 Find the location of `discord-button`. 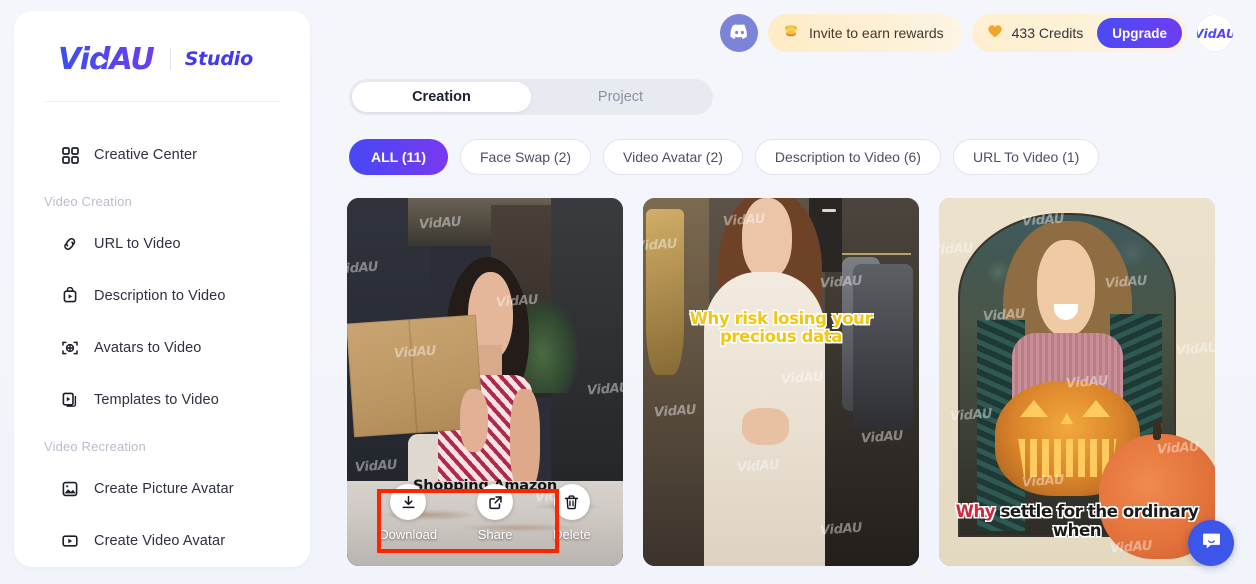

discord-button is located at coordinates (739, 33).